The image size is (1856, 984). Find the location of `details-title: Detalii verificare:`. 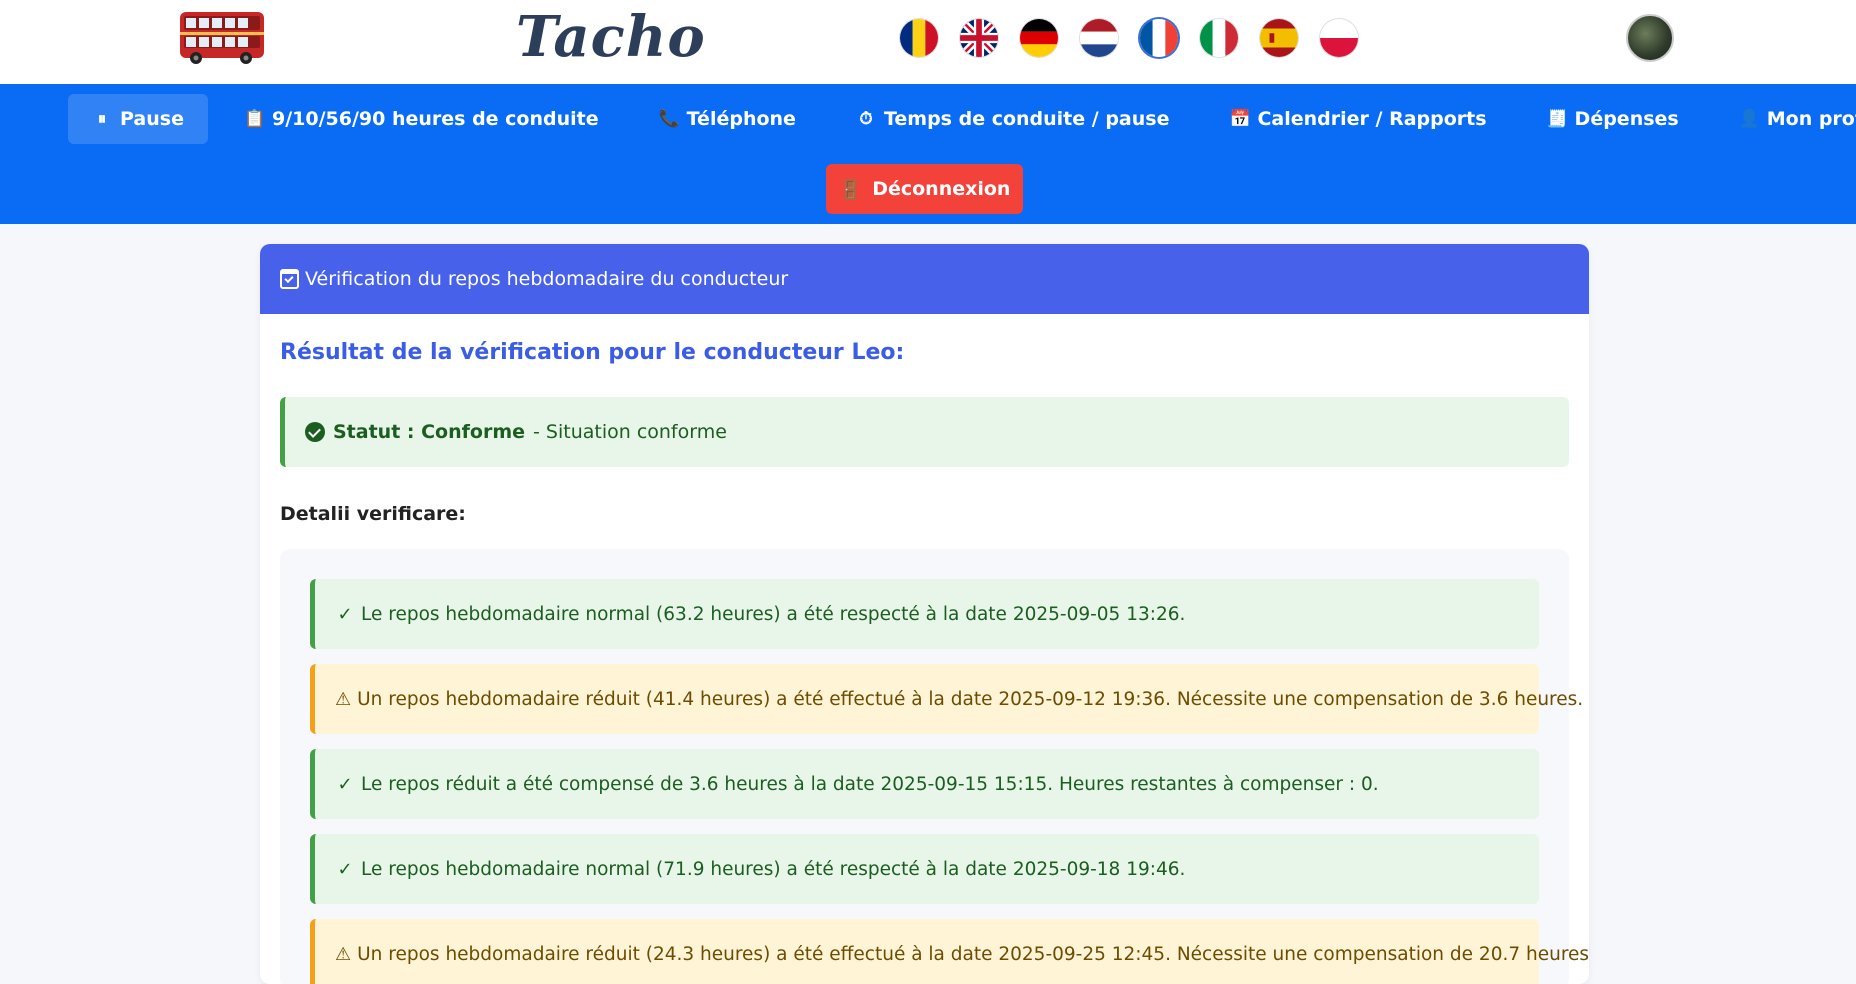

details-title: Detalii verificare: is located at coordinates (373, 514).